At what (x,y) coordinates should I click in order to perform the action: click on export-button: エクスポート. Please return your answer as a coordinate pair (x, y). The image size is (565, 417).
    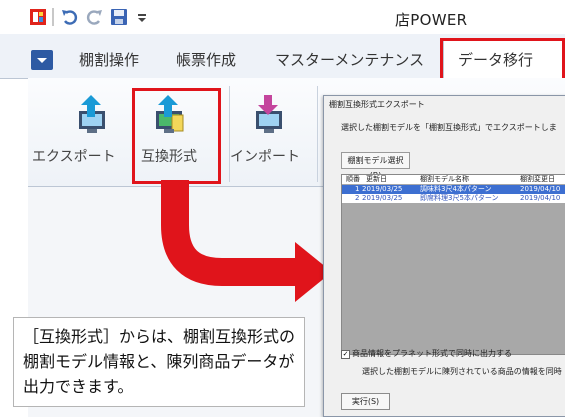
    Looking at the image, I should click on (74, 156).